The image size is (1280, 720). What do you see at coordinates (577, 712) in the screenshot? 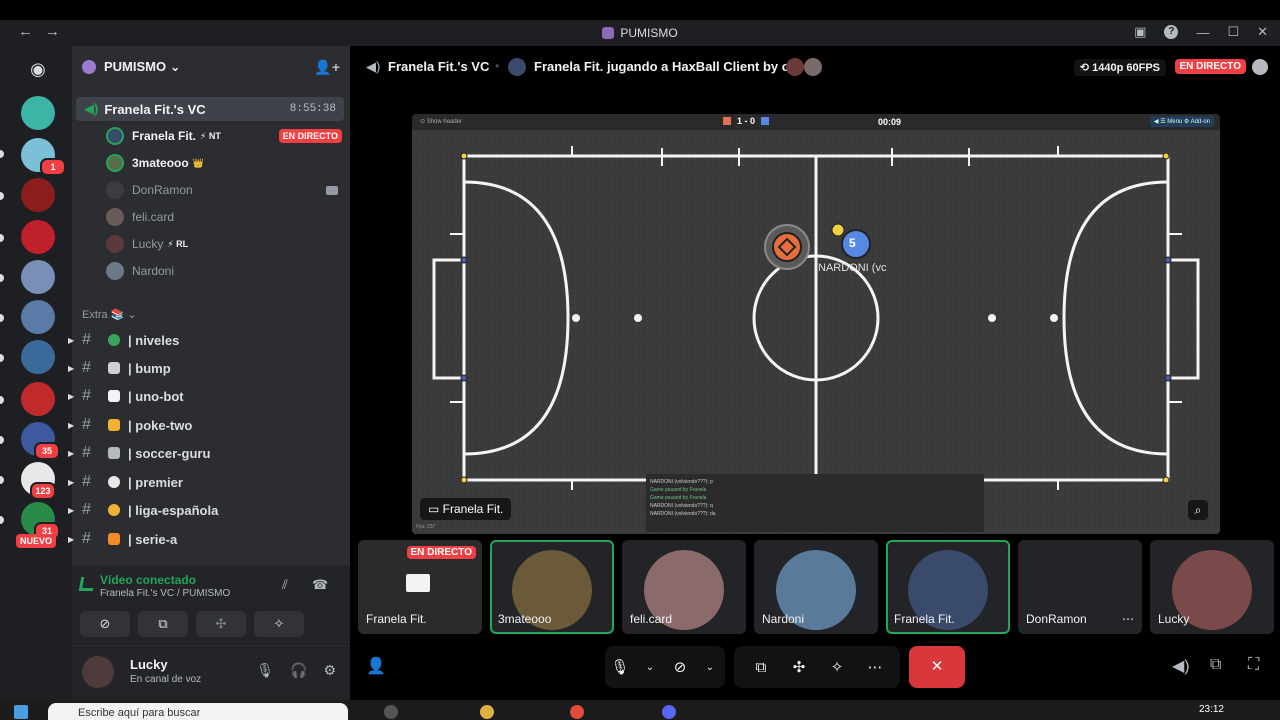
I see `chrome-icon` at bounding box center [577, 712].